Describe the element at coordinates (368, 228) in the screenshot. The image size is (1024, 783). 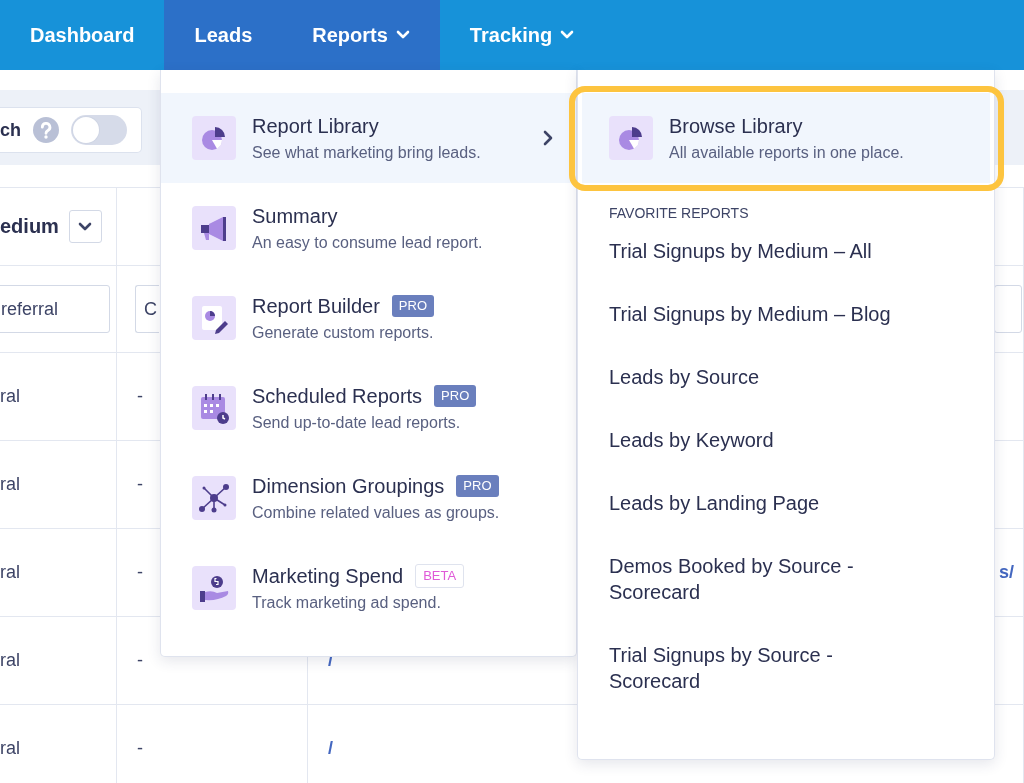
I see `menu-item: Summary An easy to consume lead report.` at that location.